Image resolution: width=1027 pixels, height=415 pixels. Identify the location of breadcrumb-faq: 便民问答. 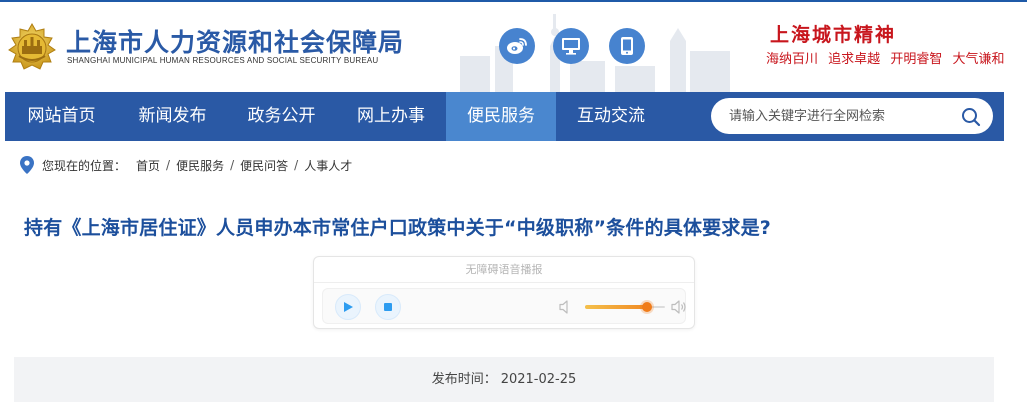
(264, 165).